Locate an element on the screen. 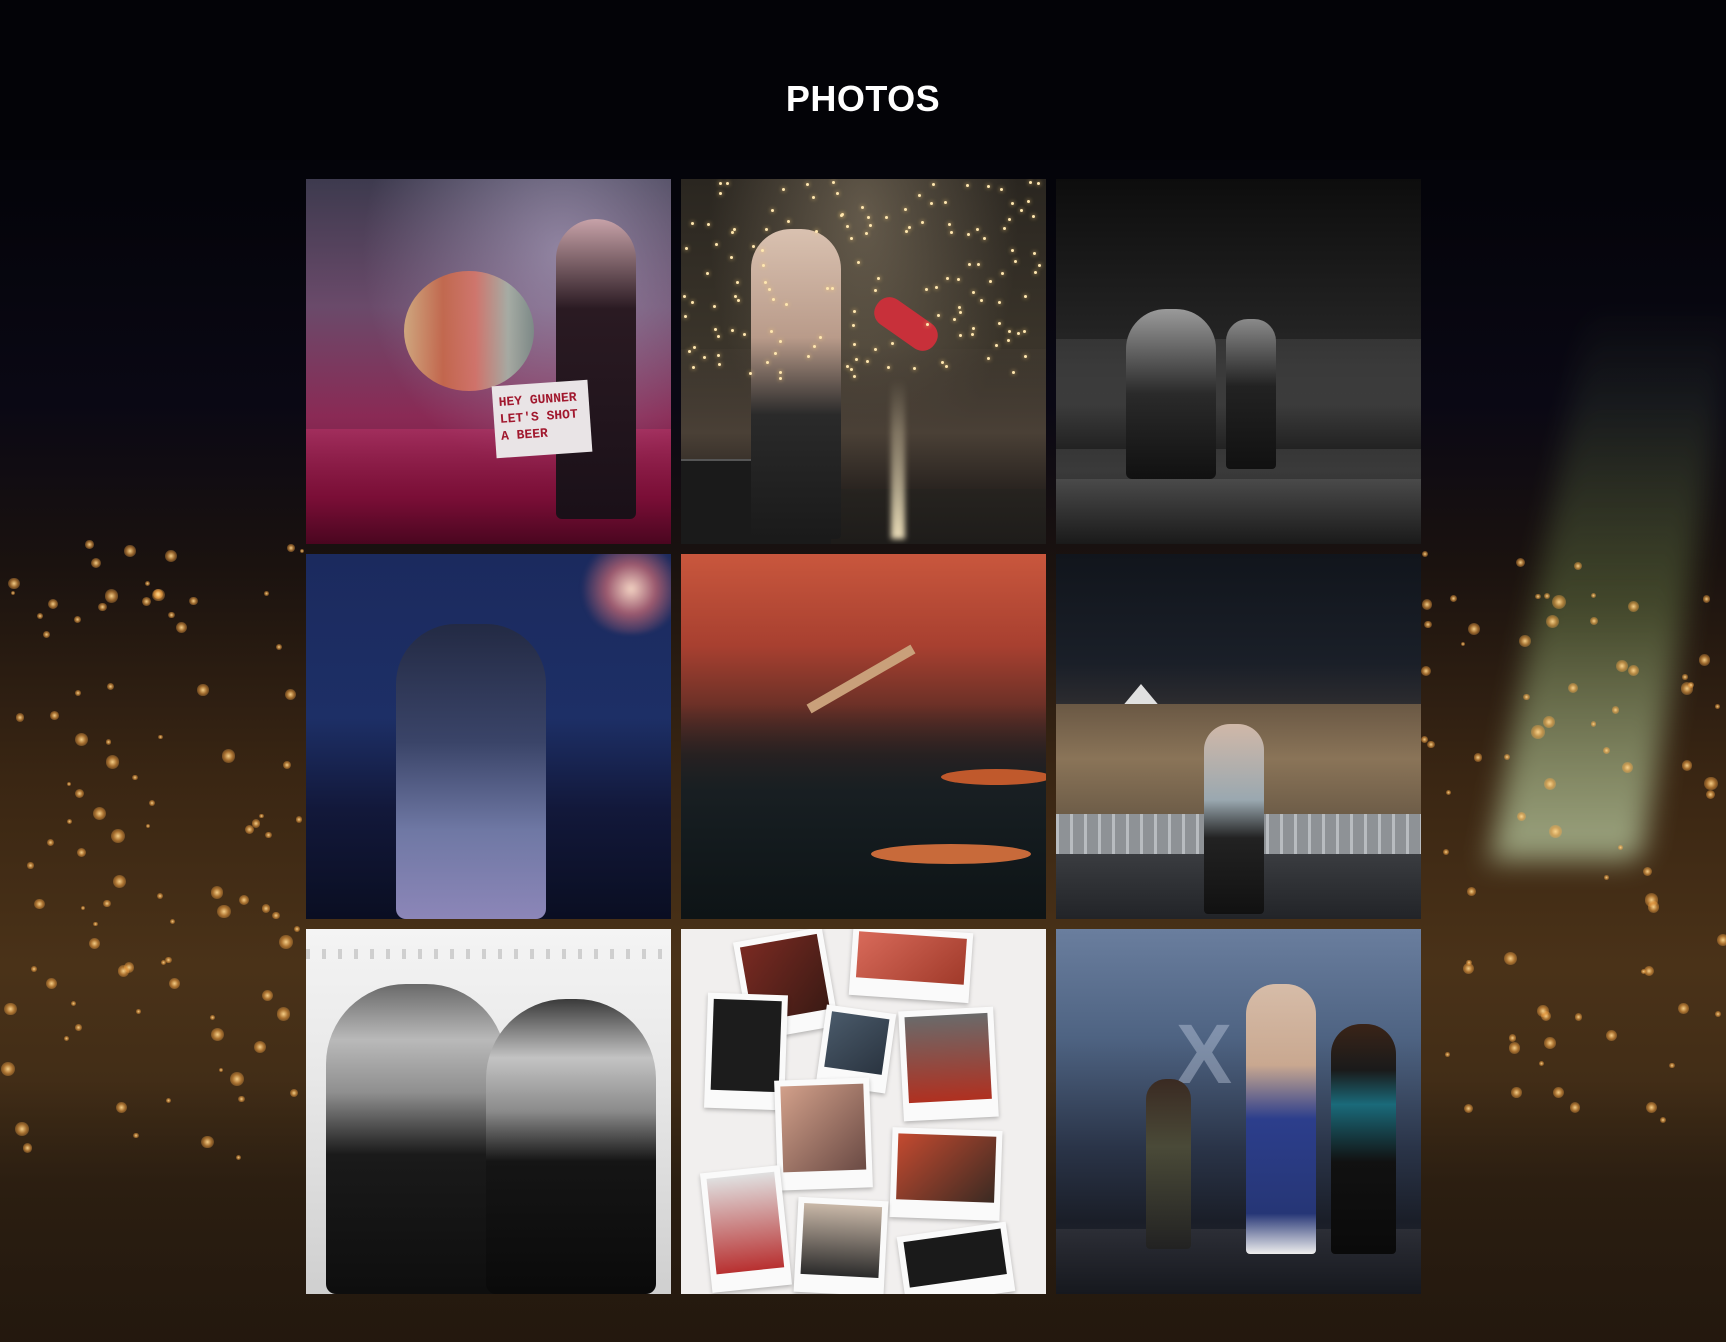 Image resolution: width=1726 pixels, height=1342 pixels. child is located at coordinates (1168, 1164).